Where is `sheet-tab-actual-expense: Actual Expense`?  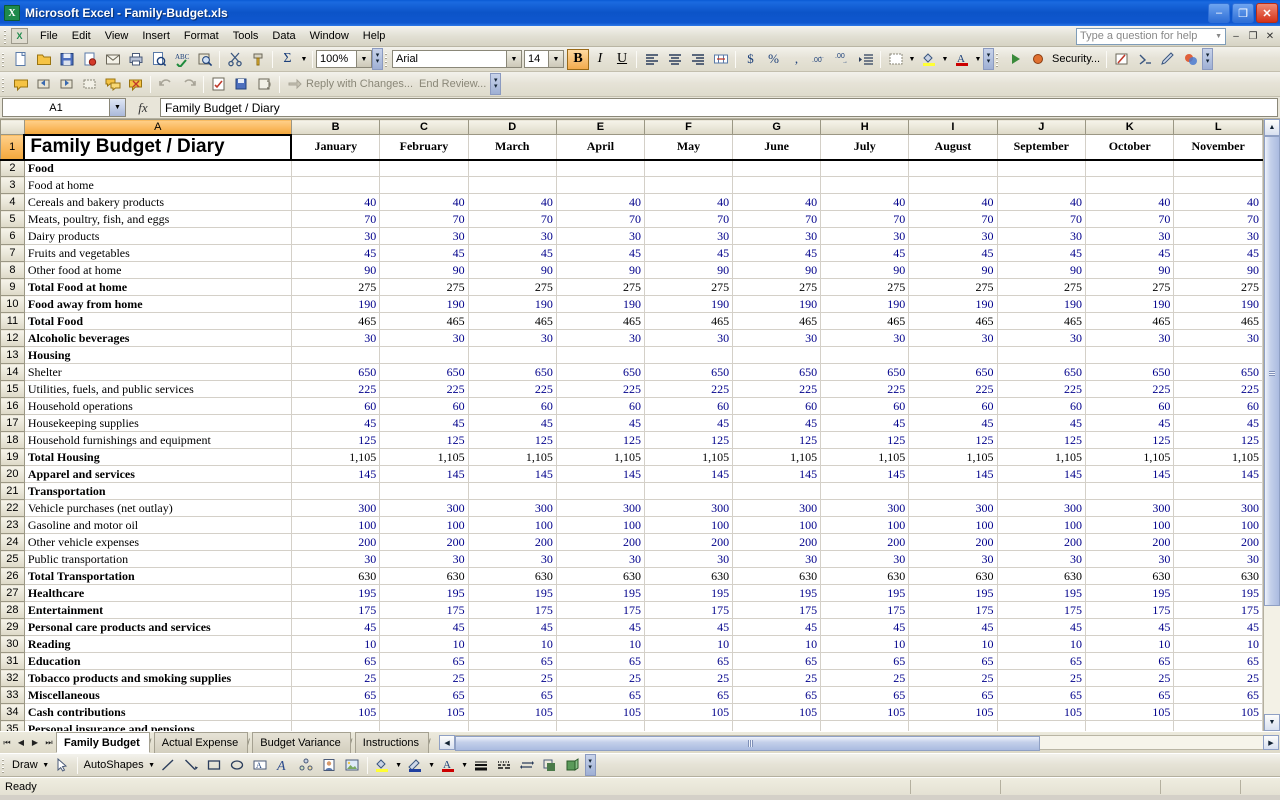 sheet-tab-actual-expense: Actual Expense is located at coordinates (201, 742).